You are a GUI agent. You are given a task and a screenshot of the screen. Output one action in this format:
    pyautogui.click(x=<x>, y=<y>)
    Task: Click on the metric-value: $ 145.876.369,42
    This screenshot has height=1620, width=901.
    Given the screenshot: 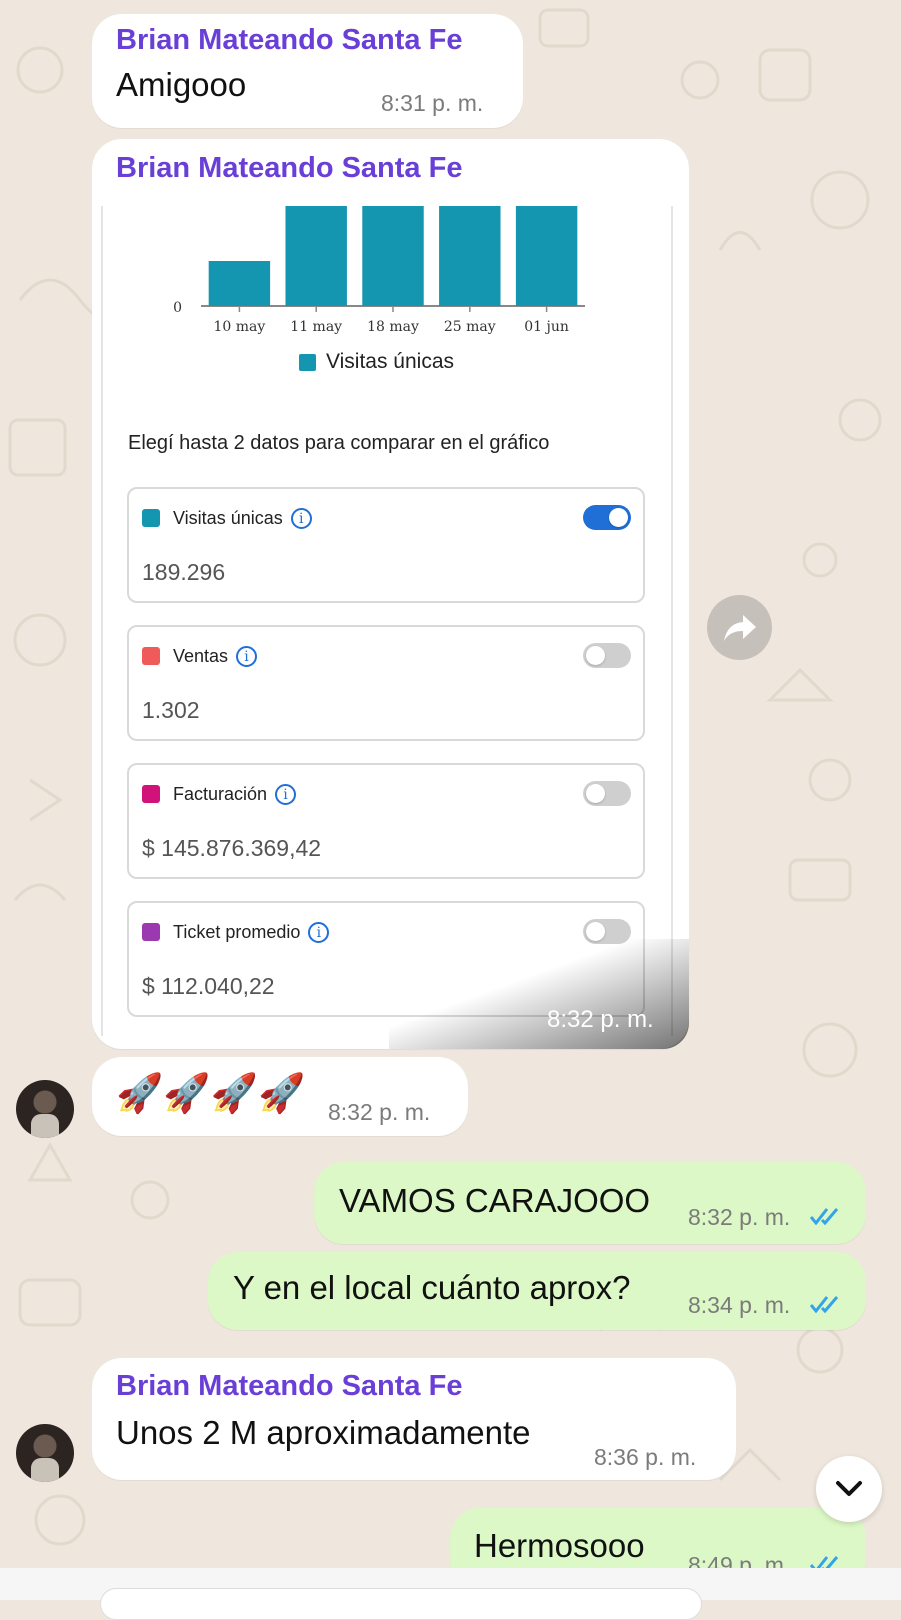 What is the action you would take?
    pyautogui.click(x=232, y=848)
    